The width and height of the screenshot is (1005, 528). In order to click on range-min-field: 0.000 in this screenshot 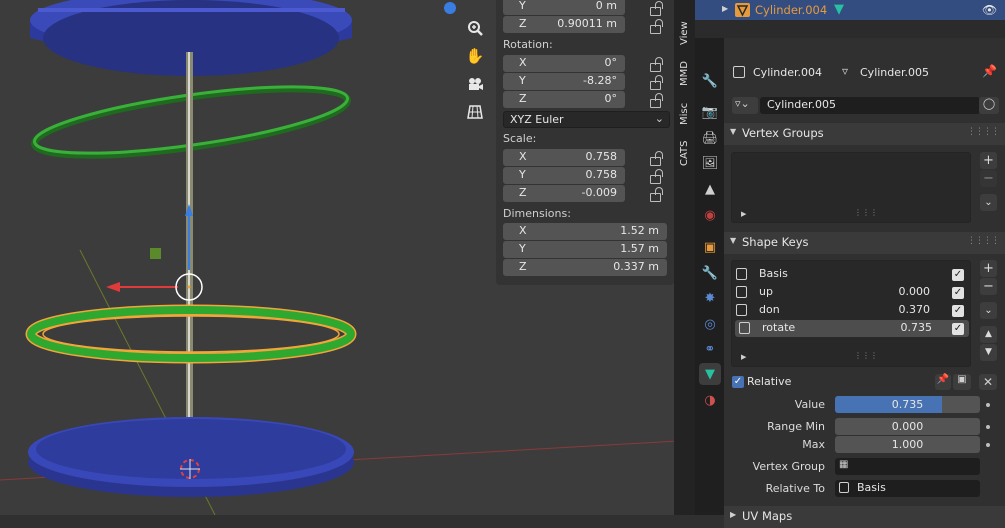, I will do `click(907, 426)`.